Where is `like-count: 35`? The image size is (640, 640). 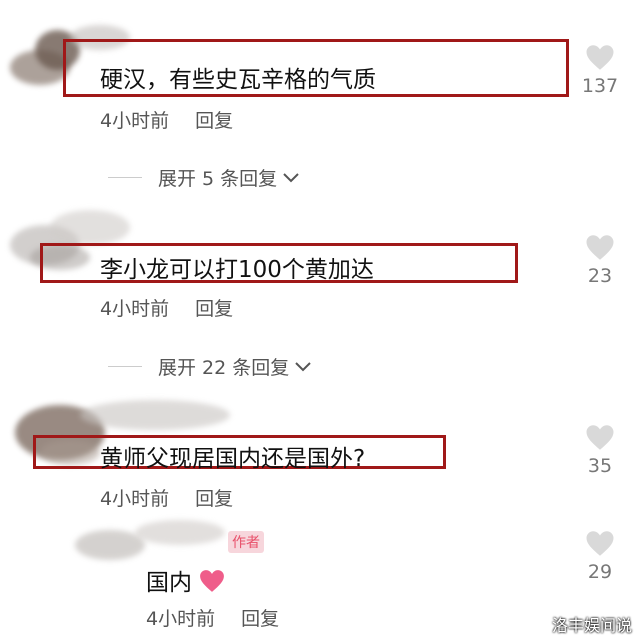 like-count: 35 is located at coordinates (600, 466).